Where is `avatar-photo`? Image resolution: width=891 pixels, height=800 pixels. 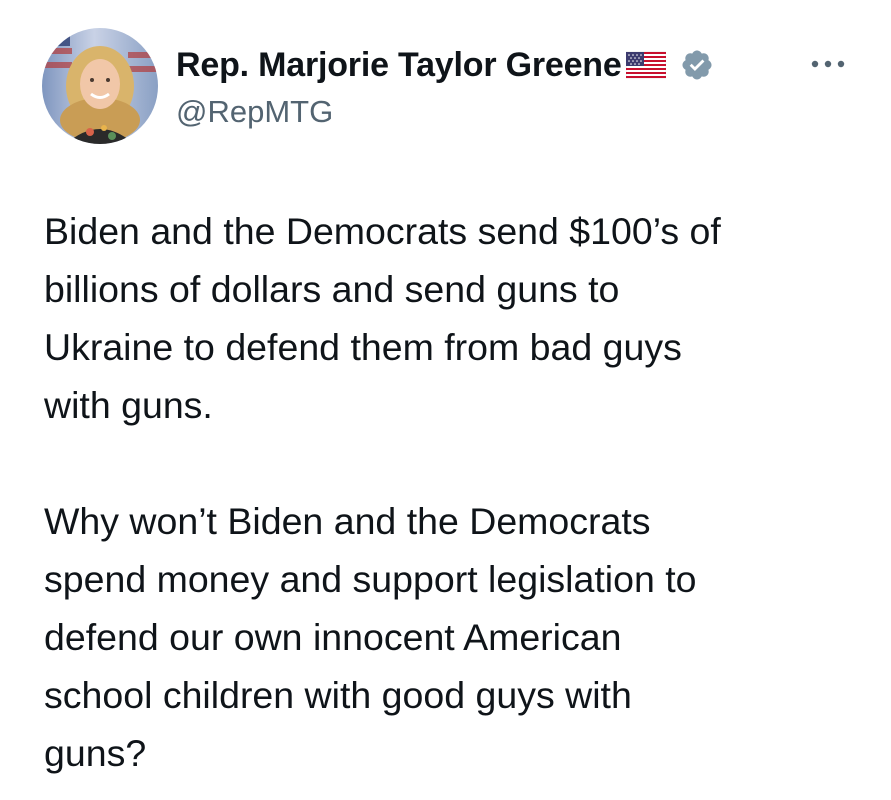 avatar-photo is located at coordinates (100, 86).